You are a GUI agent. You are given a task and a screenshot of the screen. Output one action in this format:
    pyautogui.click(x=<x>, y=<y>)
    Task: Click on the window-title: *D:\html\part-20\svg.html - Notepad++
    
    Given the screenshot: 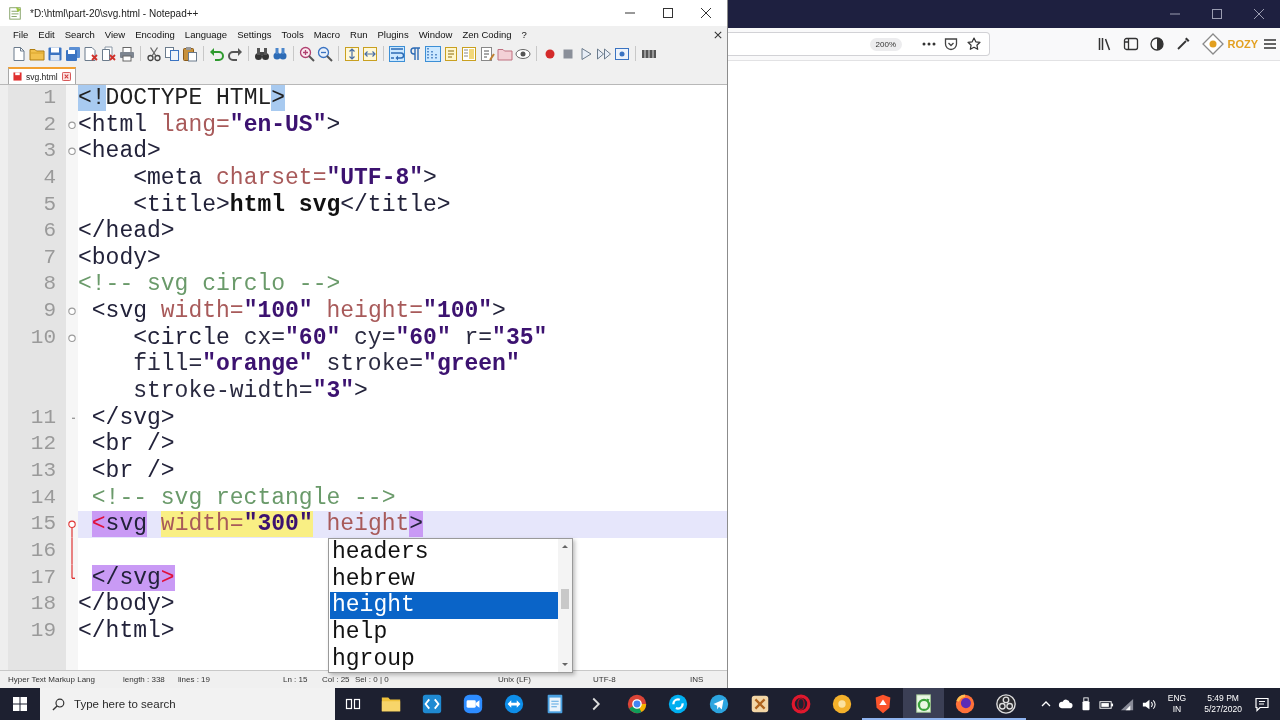 What is the action you would take?
    pyautogui.click(x=114, y=13)
    